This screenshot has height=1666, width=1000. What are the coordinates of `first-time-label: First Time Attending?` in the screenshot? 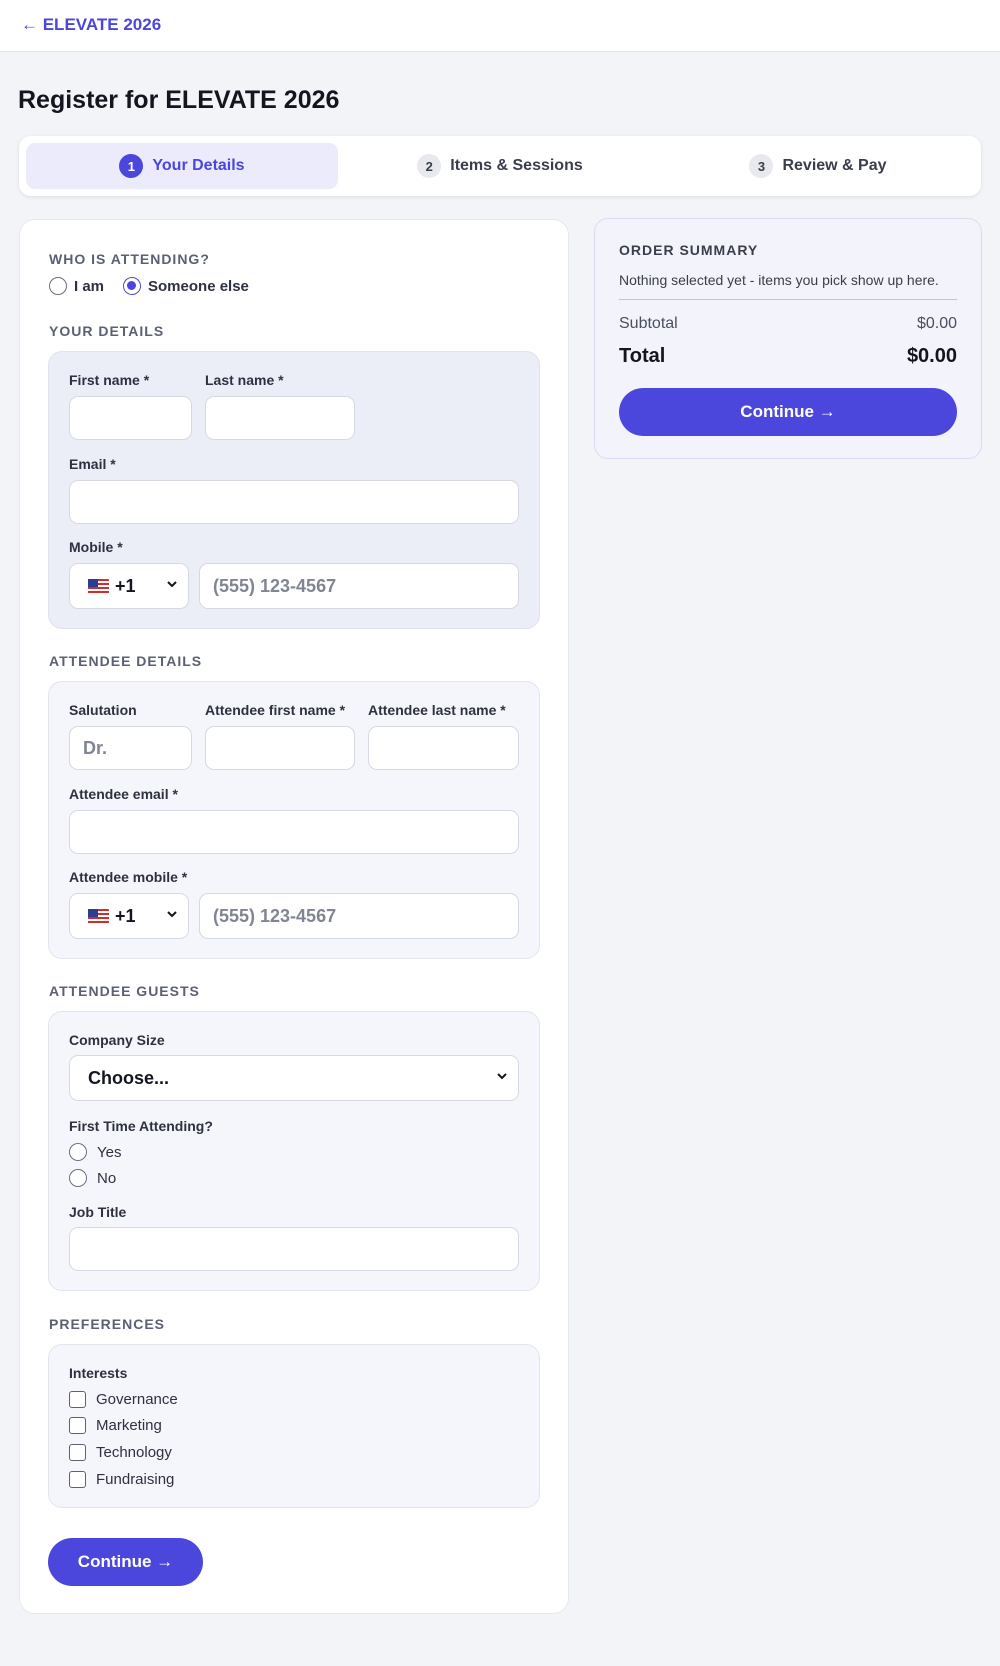 It's located at (141, 1126).